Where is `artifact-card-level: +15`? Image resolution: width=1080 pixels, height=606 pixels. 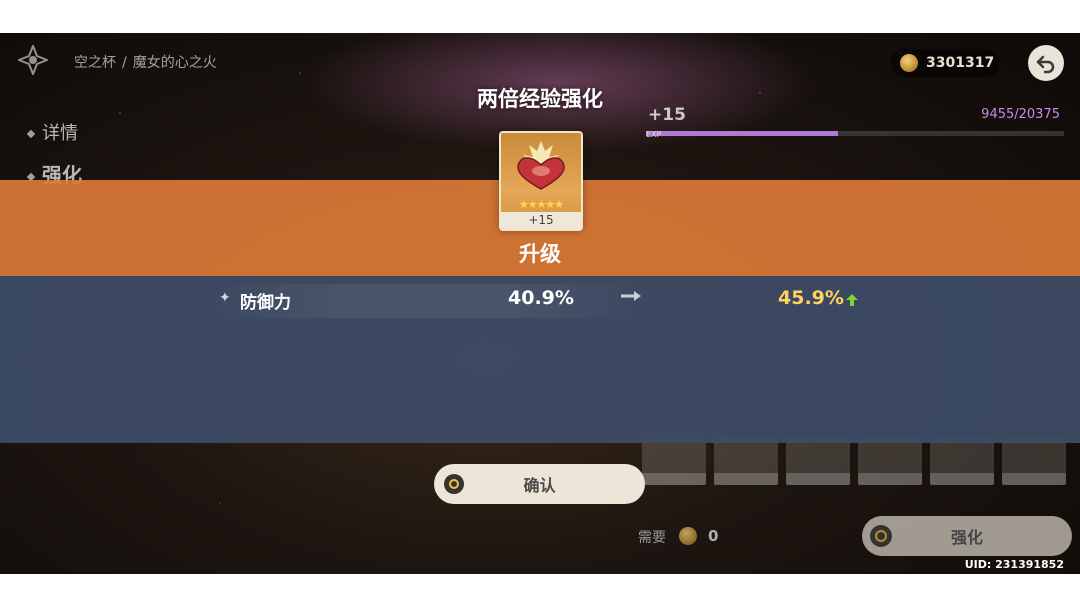 artifact-card-level: +15 is located at coordinates (541, 220).